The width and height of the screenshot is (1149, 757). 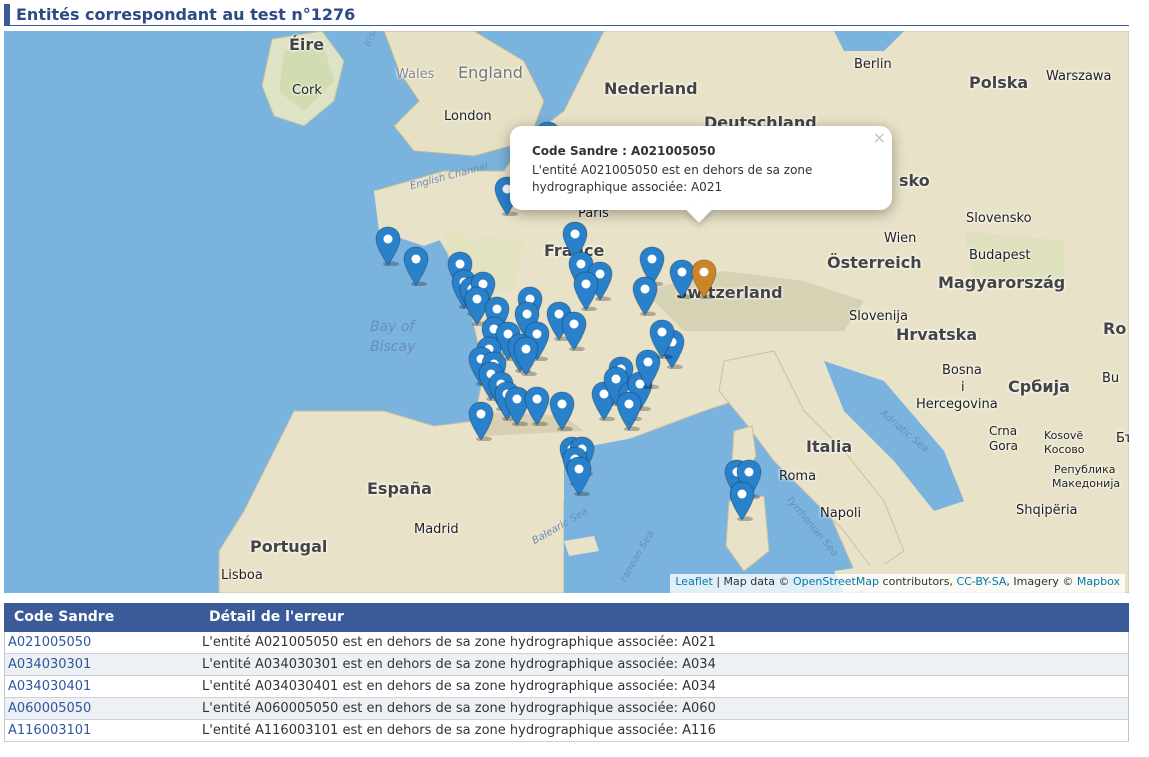 What do you see at coordinates (1039, 386) in the screenshot?
I see `label-srbija: Србија` at bounding box center [1039, 386].